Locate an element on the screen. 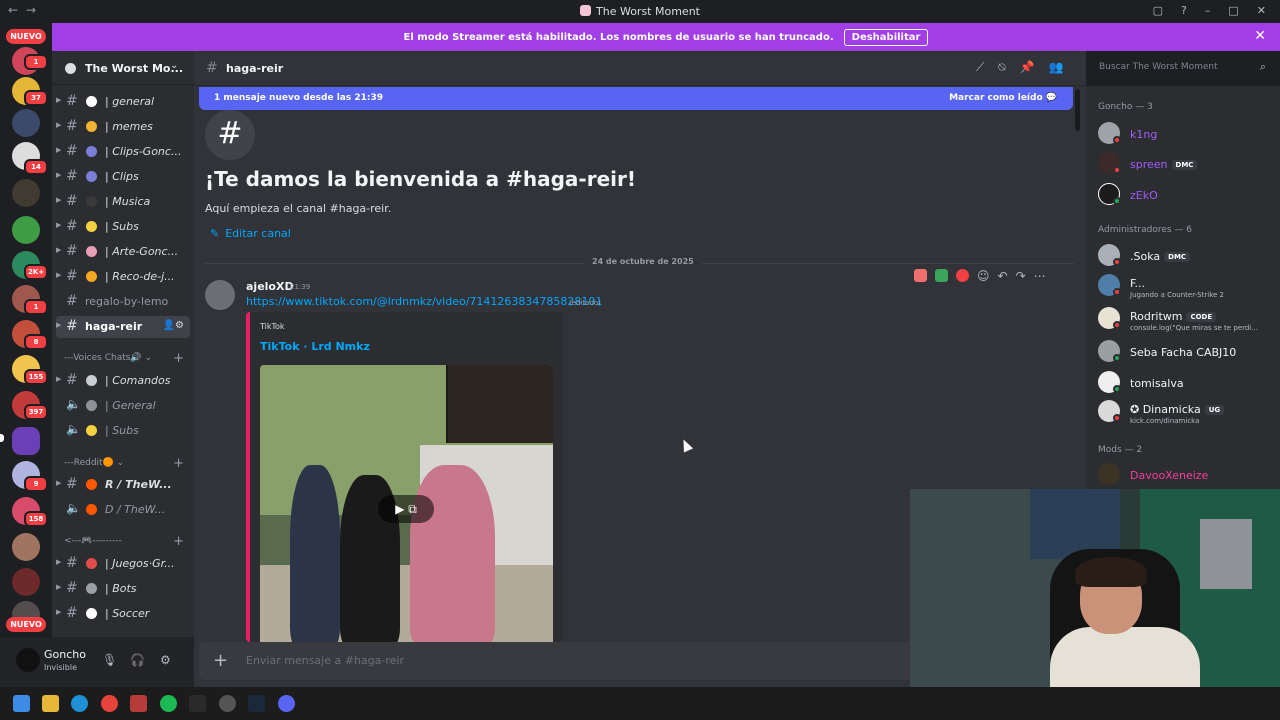 The image size is (1280, 720). siren-reaction-icon is located at coordinates (920, 275).